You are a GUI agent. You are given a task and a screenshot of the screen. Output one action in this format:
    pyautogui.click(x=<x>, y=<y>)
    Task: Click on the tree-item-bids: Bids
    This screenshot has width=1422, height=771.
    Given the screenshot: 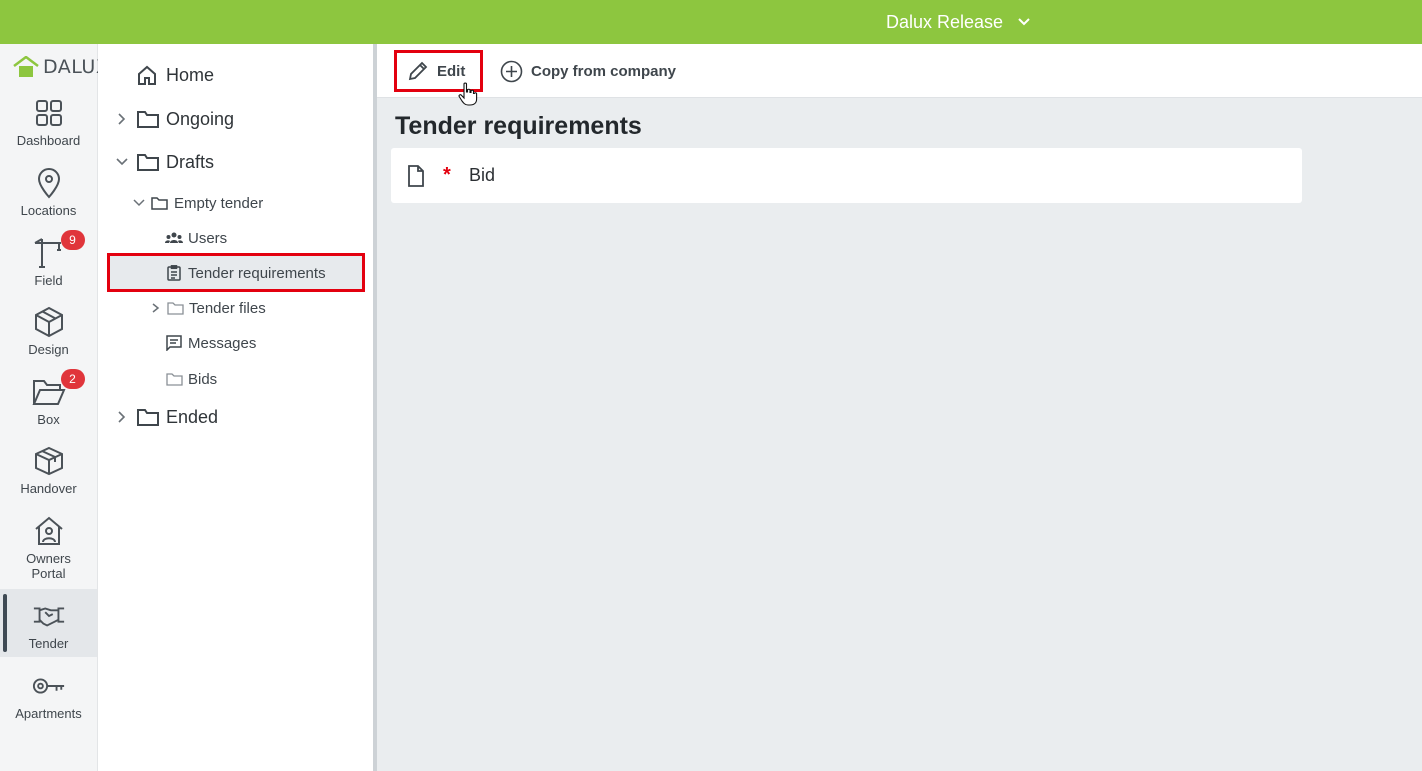 What is the action you would take?
    pyautogui.click(x=191, y=379)
    